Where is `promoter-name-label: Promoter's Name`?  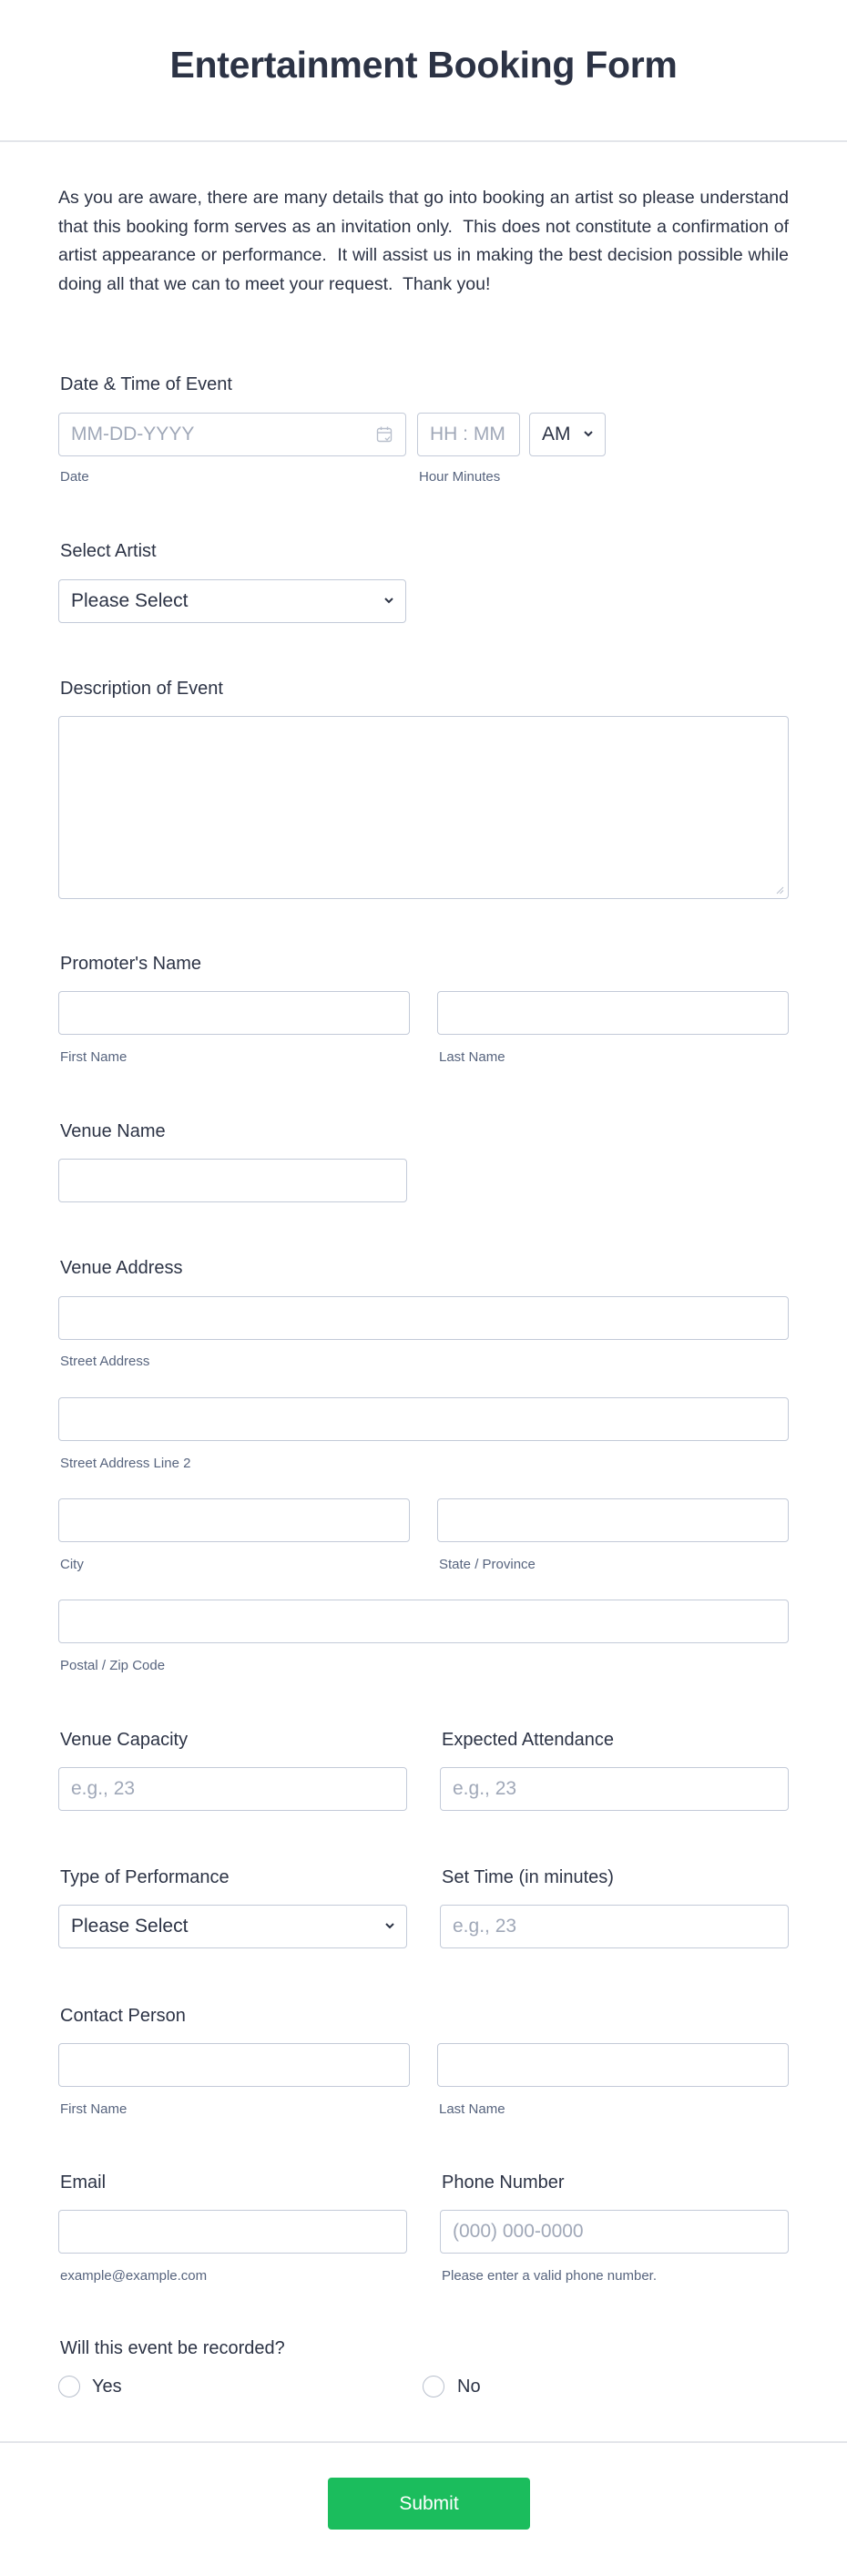
promoter-name-label: Promoter's Name is located at coordinates (130, 964).